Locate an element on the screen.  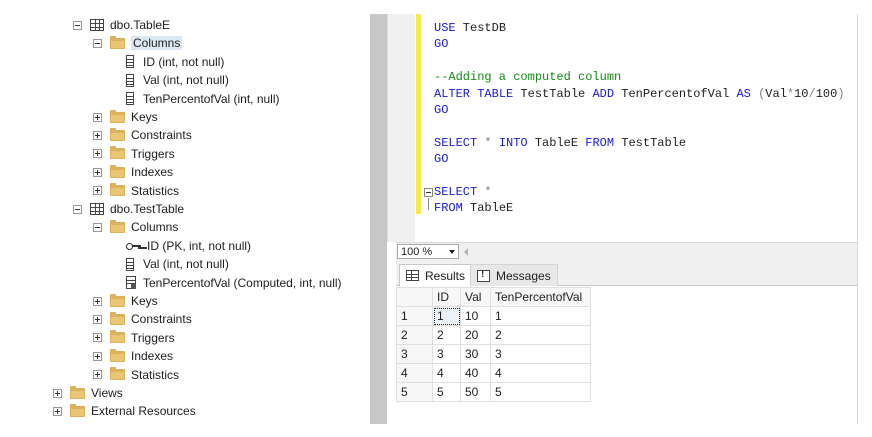
tree-node: dbo.TestTable is located at coordinates (128, 209).